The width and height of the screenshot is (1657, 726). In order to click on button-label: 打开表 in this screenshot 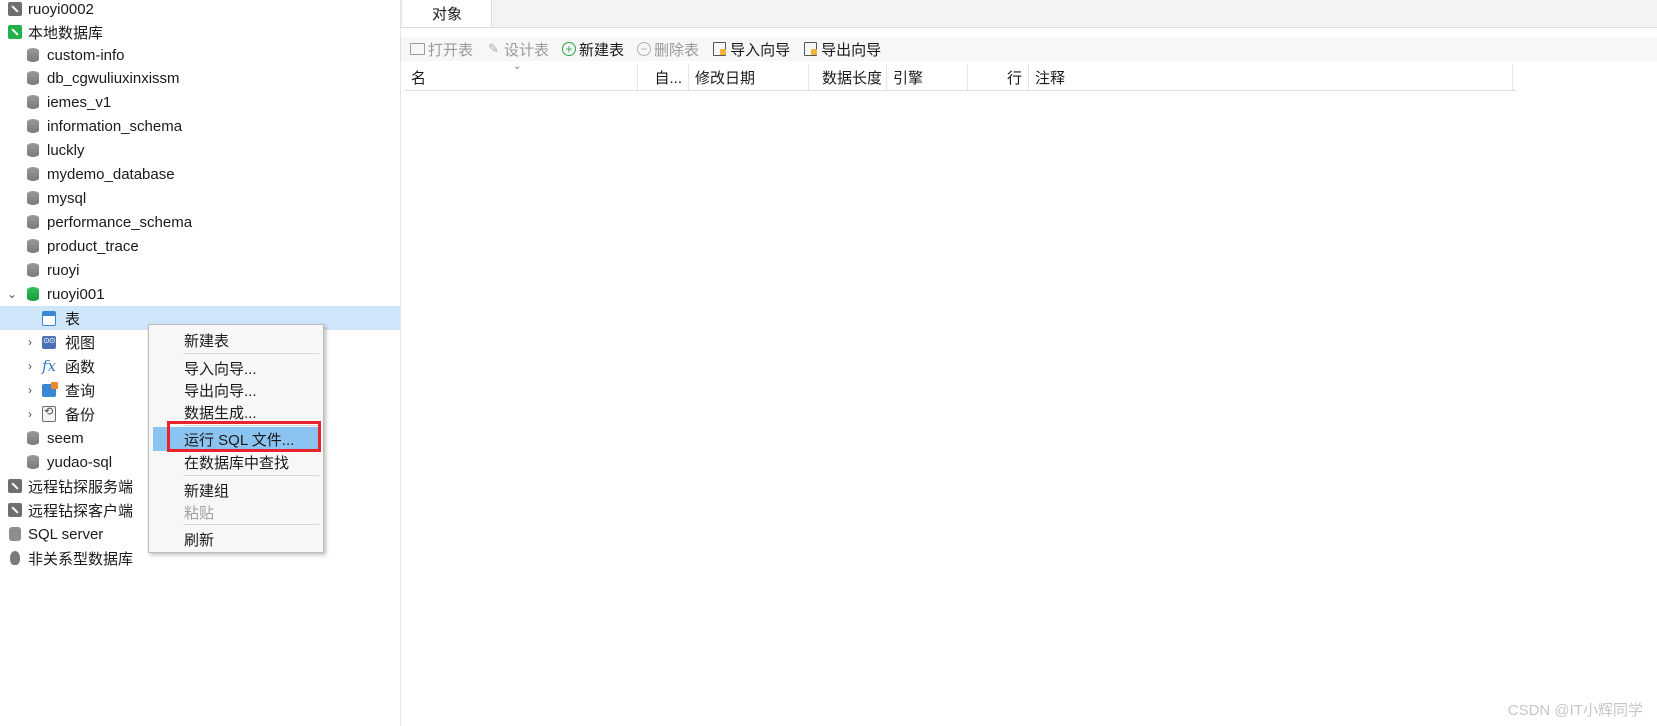, I will do `click(451, 50)`.